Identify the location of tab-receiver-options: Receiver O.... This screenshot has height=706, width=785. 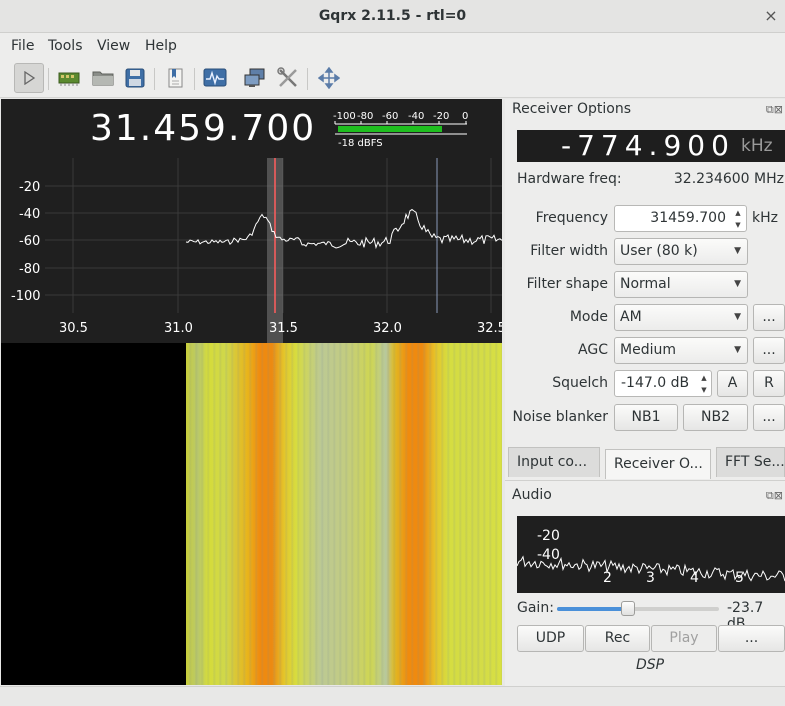
(658, 464).